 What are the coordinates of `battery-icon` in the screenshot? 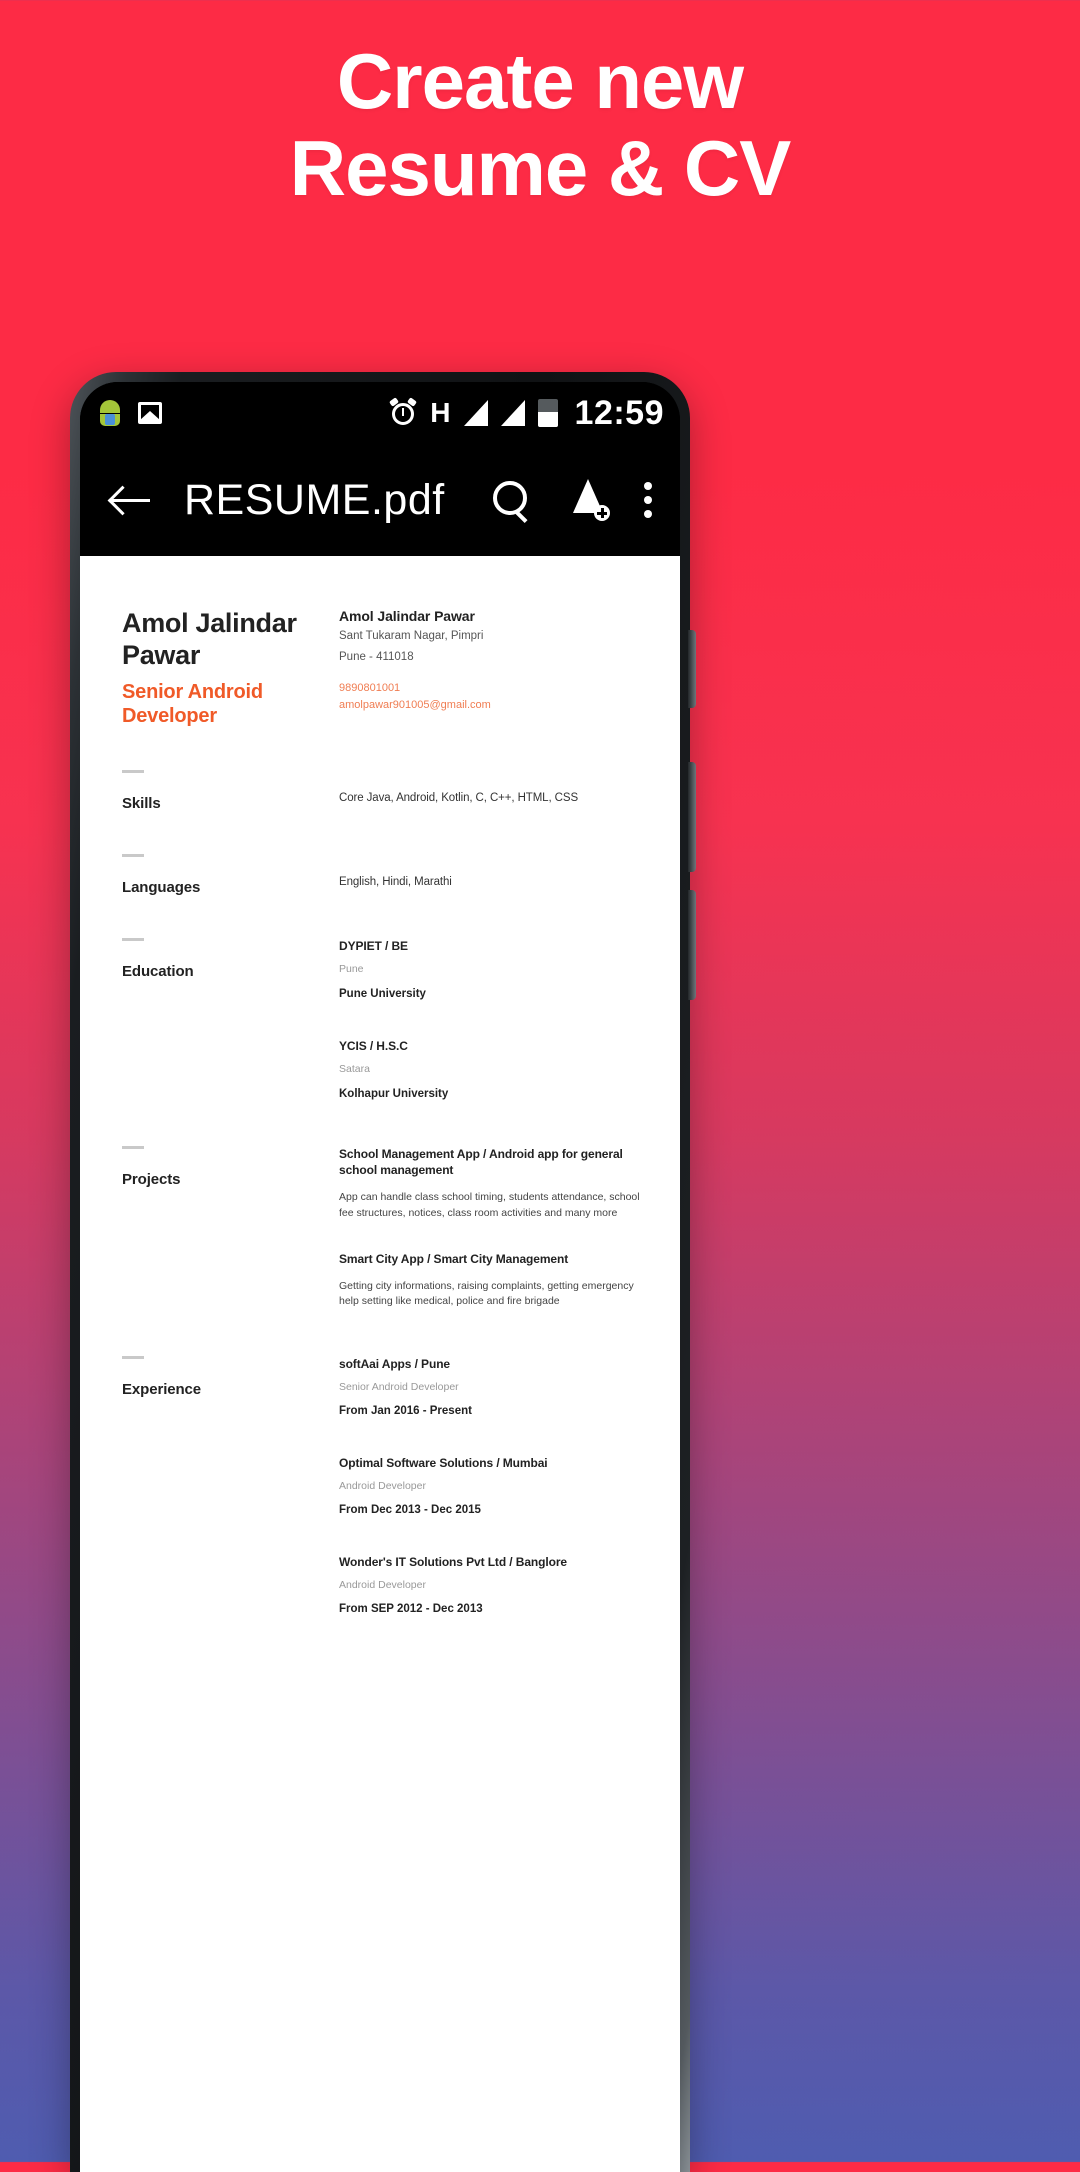 It's located at (547, 413).